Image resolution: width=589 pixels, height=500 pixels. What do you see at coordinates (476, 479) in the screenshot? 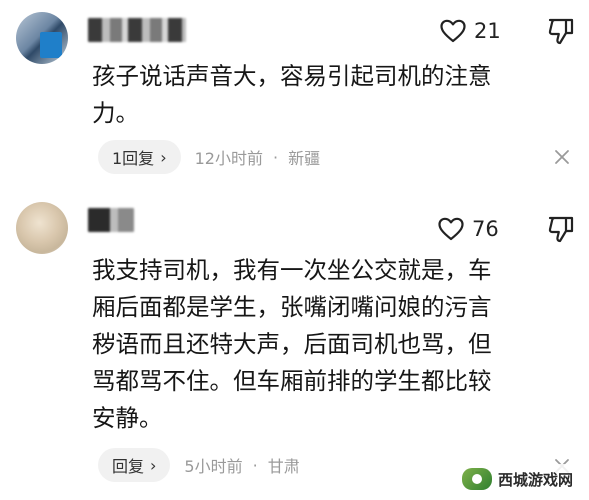
I see `watermark-logo-icon` at bounding box center [476, 479].